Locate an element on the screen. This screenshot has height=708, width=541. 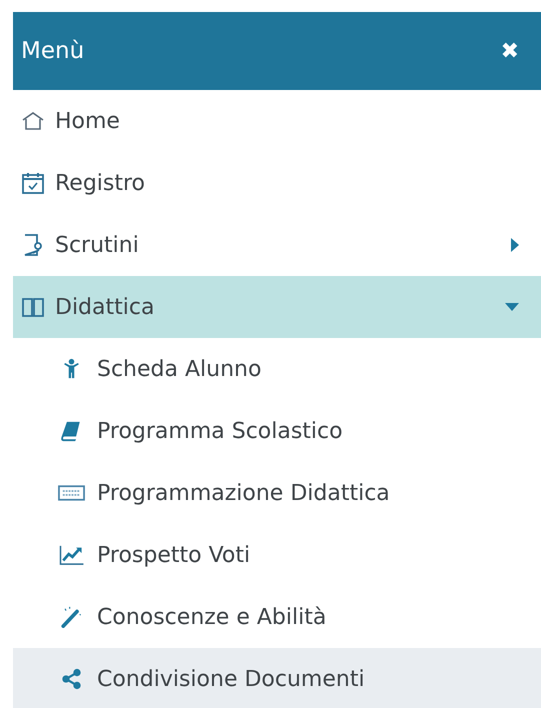
caret-down-icon is located at coordinates (512, 307).